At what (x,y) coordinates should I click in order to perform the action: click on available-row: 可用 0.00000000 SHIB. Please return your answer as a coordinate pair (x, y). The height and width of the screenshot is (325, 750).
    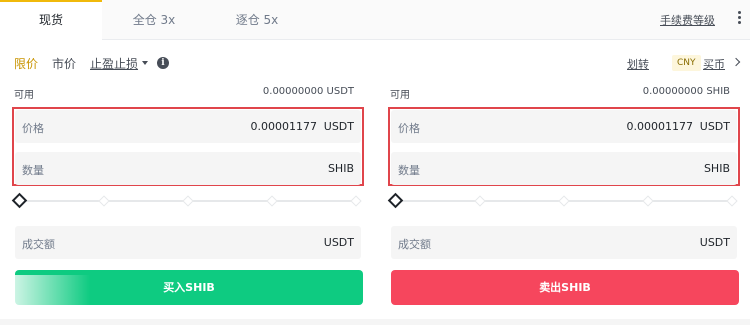
    Looking at the image, I should click on (564, 91).